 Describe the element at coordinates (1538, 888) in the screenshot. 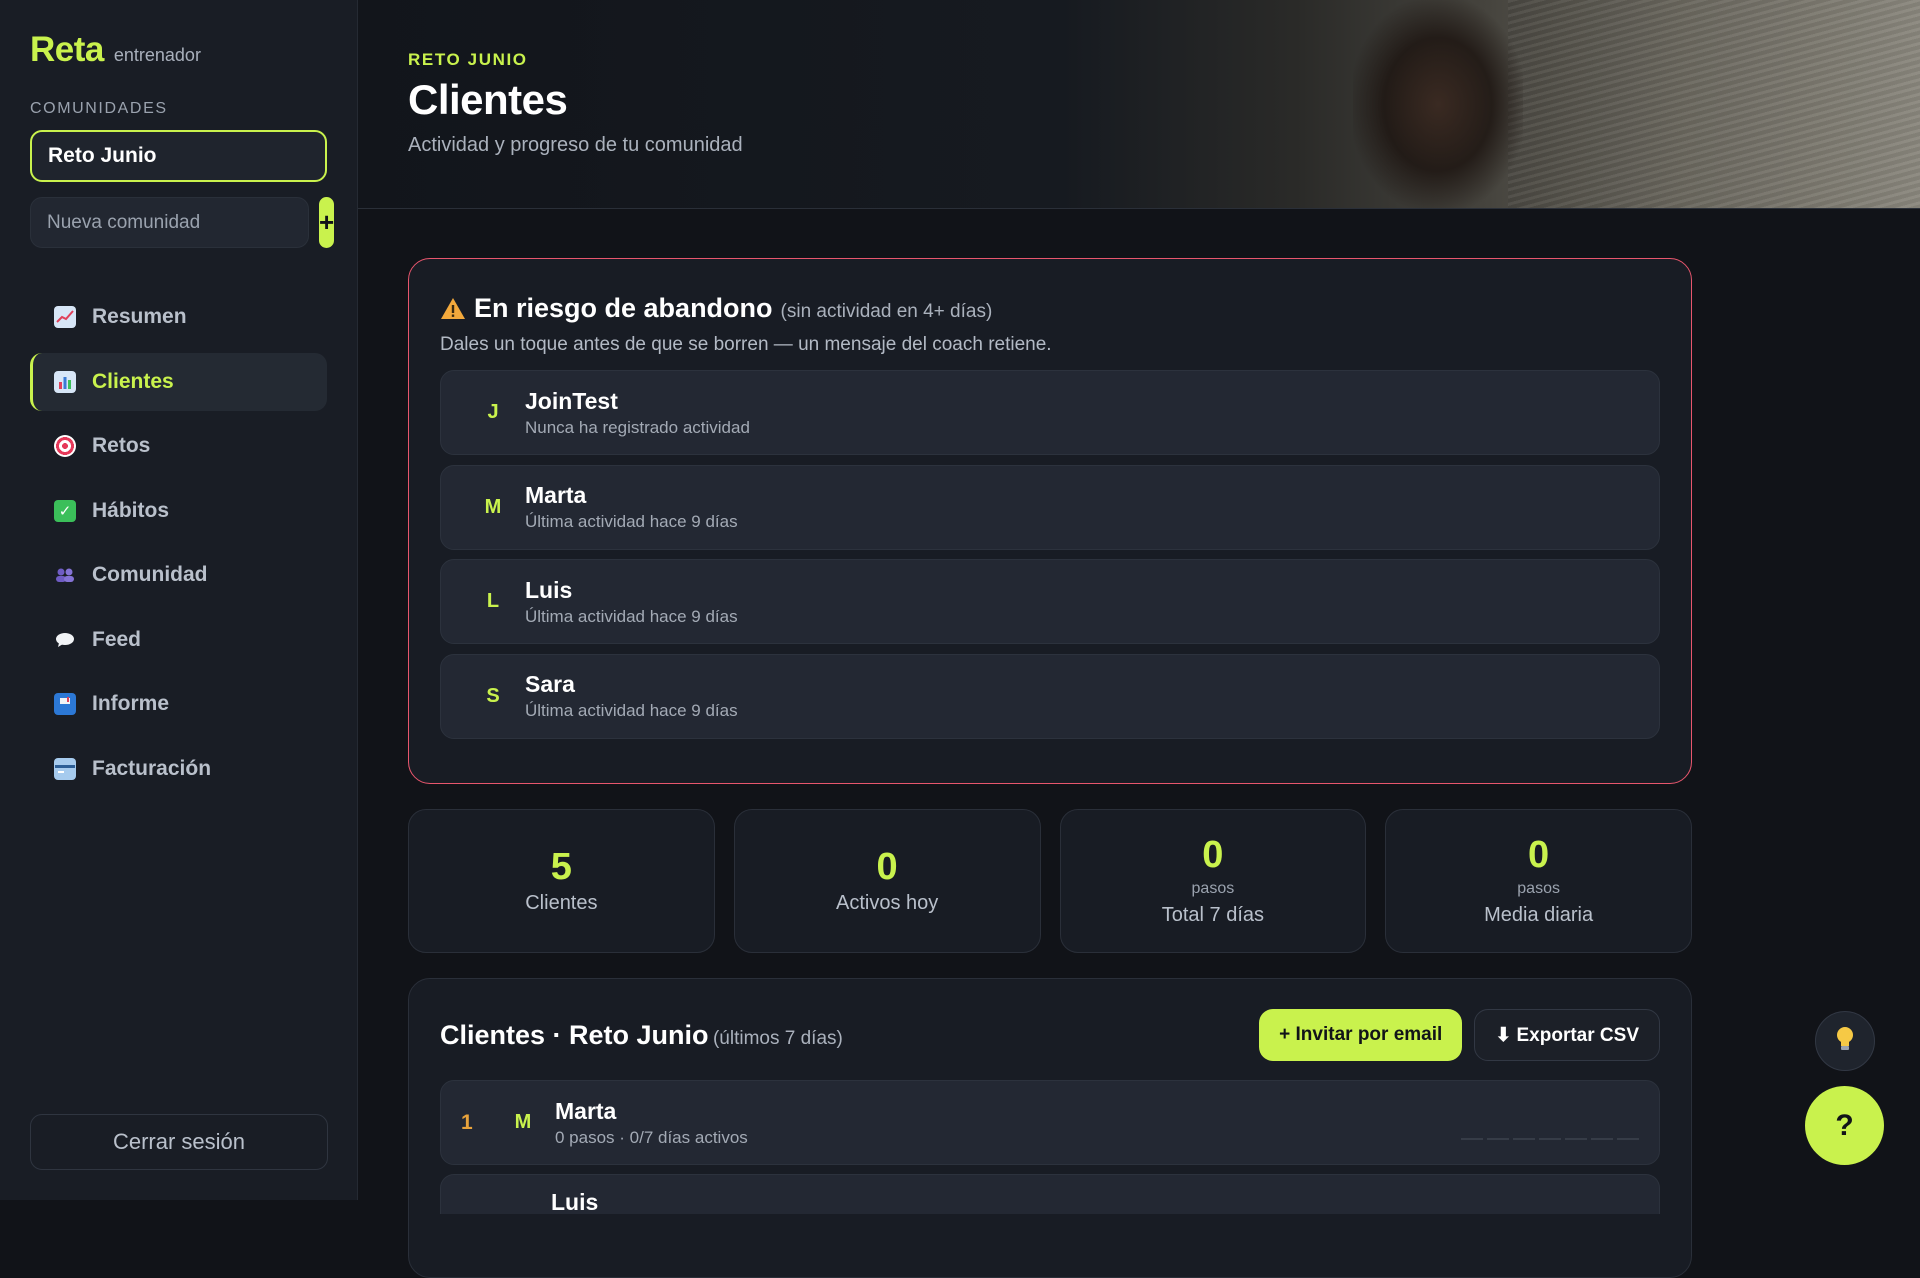

I see `stat-unit: pasos` at that location.